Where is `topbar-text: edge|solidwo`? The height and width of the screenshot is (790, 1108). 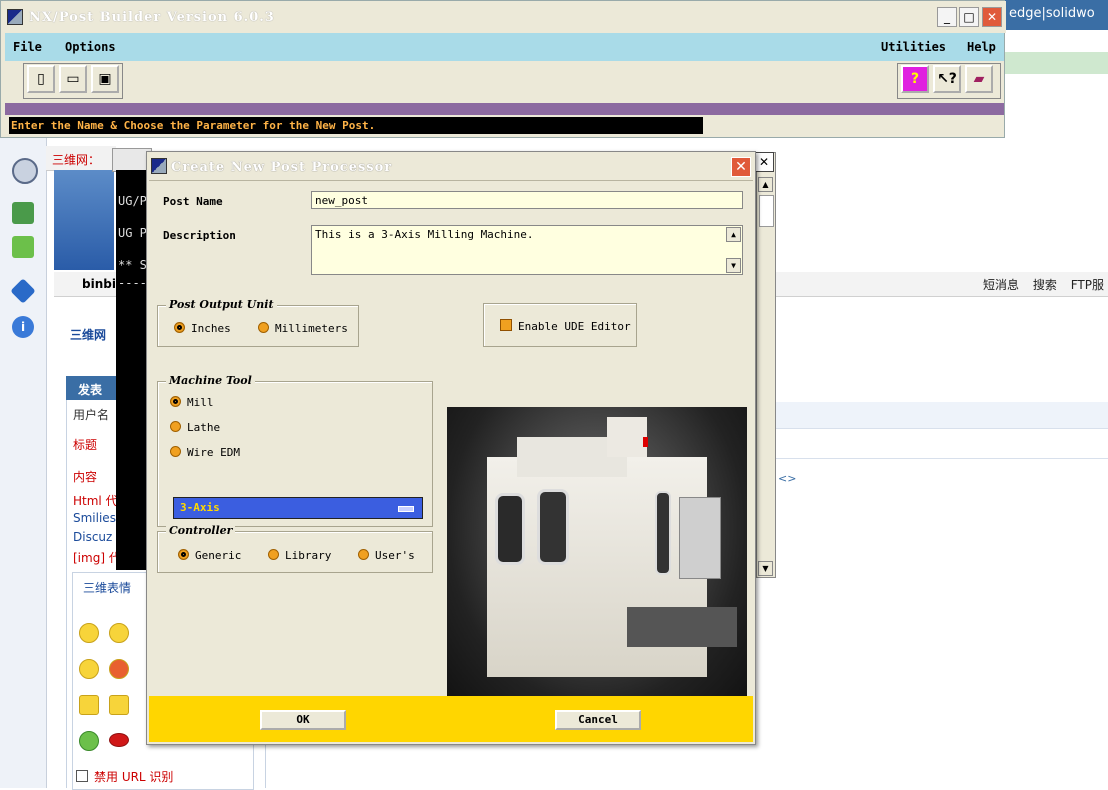
topbar-text: edge|solidwo is located at coordinates (1052, 13).